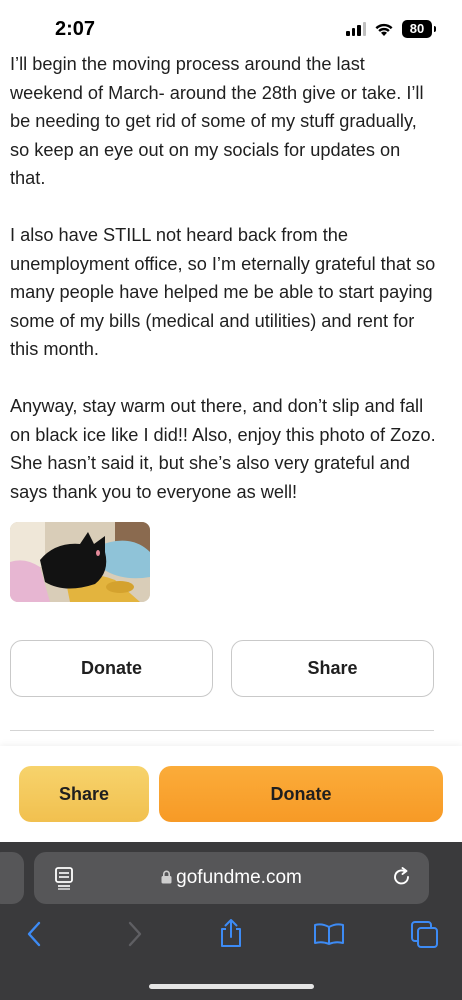  What do you see at coordinates (425, 934) in the screenshot?
I see `tabs-icon` at bounding box center [425, 934].